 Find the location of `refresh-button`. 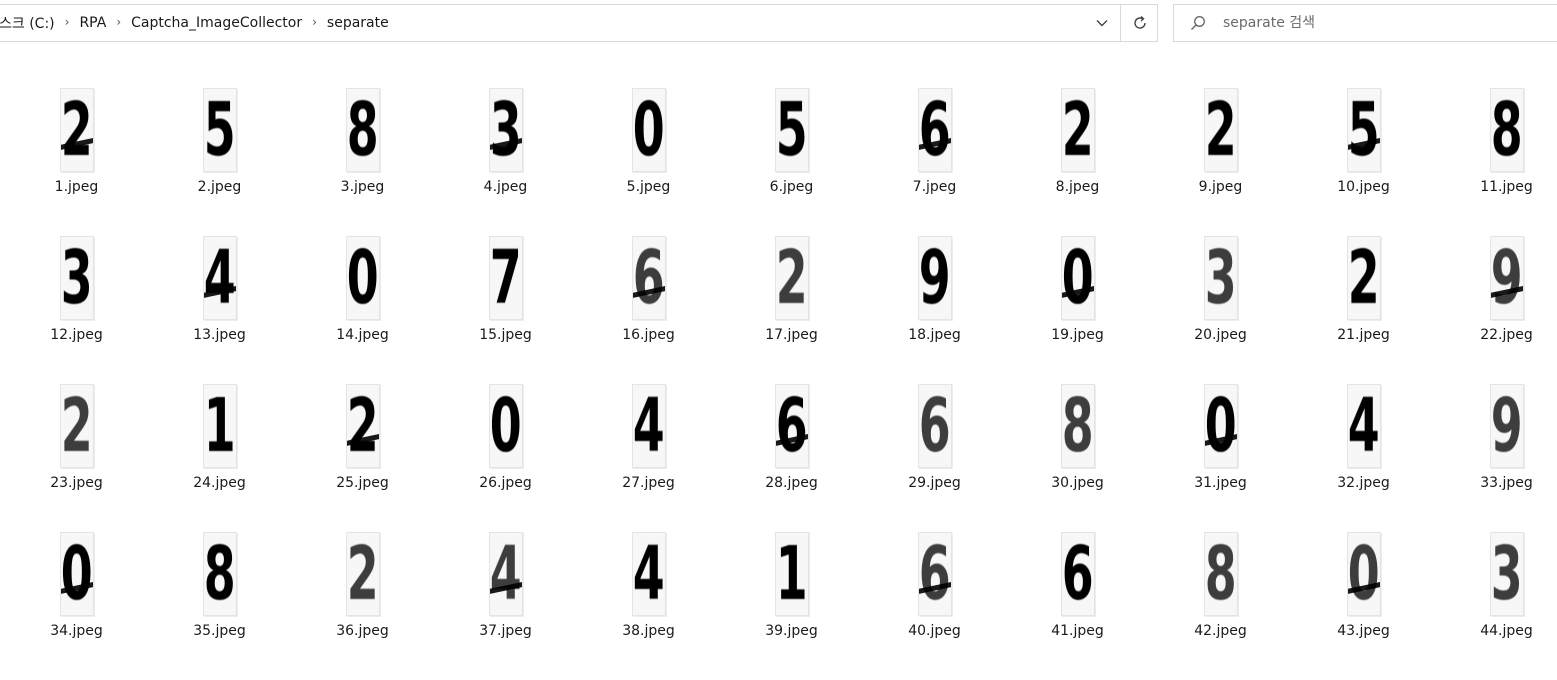

refresh-button is located at coordinates (1139, 23).